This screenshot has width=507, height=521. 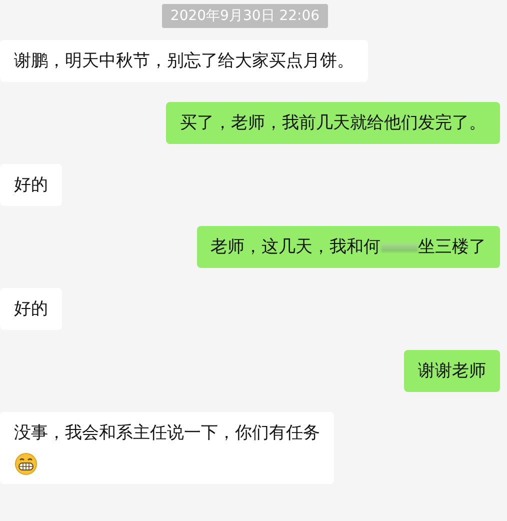 I want to click on message-text: 谢谢老师, so click(x=452, y=371).